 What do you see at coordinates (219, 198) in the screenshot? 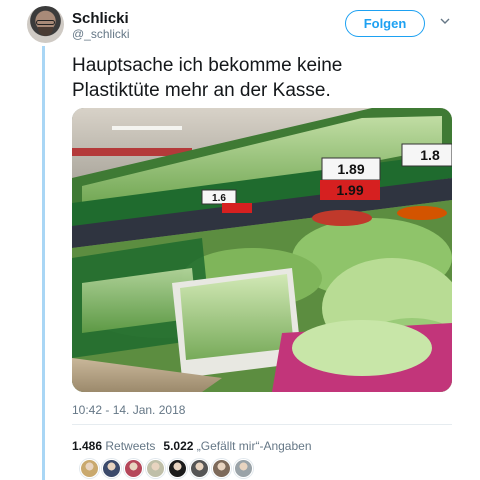
I see `price-tag-mid: 1.6` at bounding box center [219, 198].